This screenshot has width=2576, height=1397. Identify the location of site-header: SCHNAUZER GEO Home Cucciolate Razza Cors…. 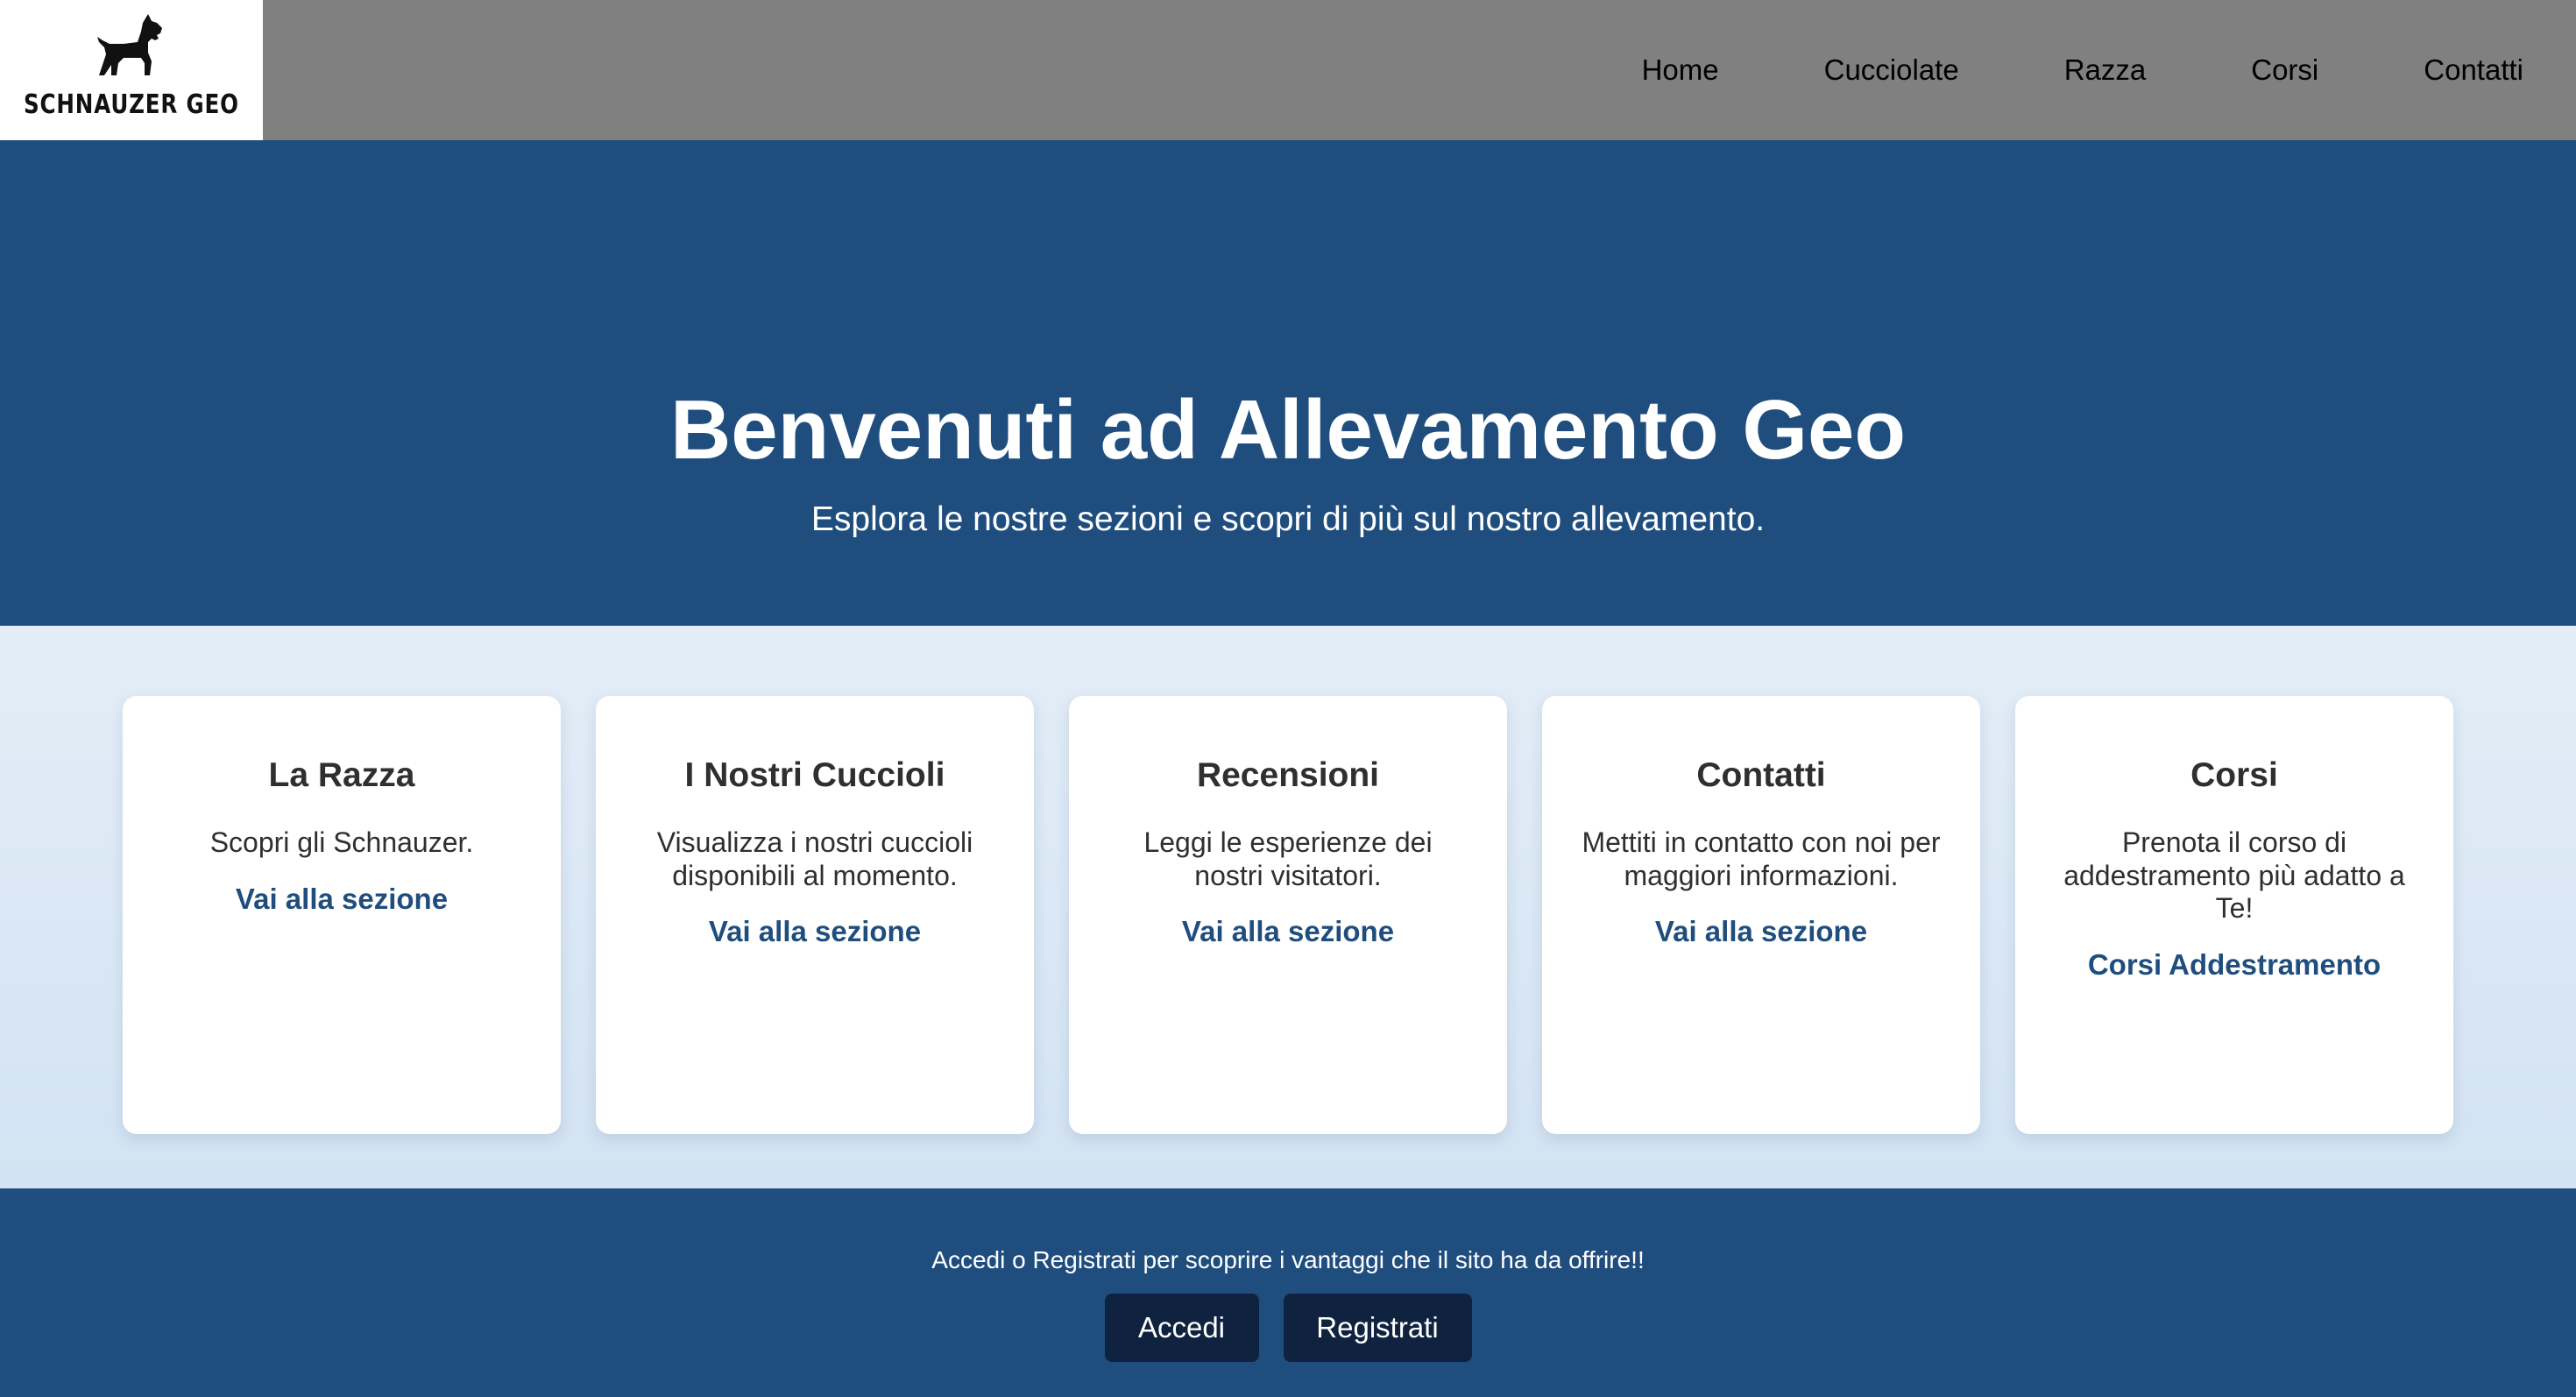
(1288, 76).